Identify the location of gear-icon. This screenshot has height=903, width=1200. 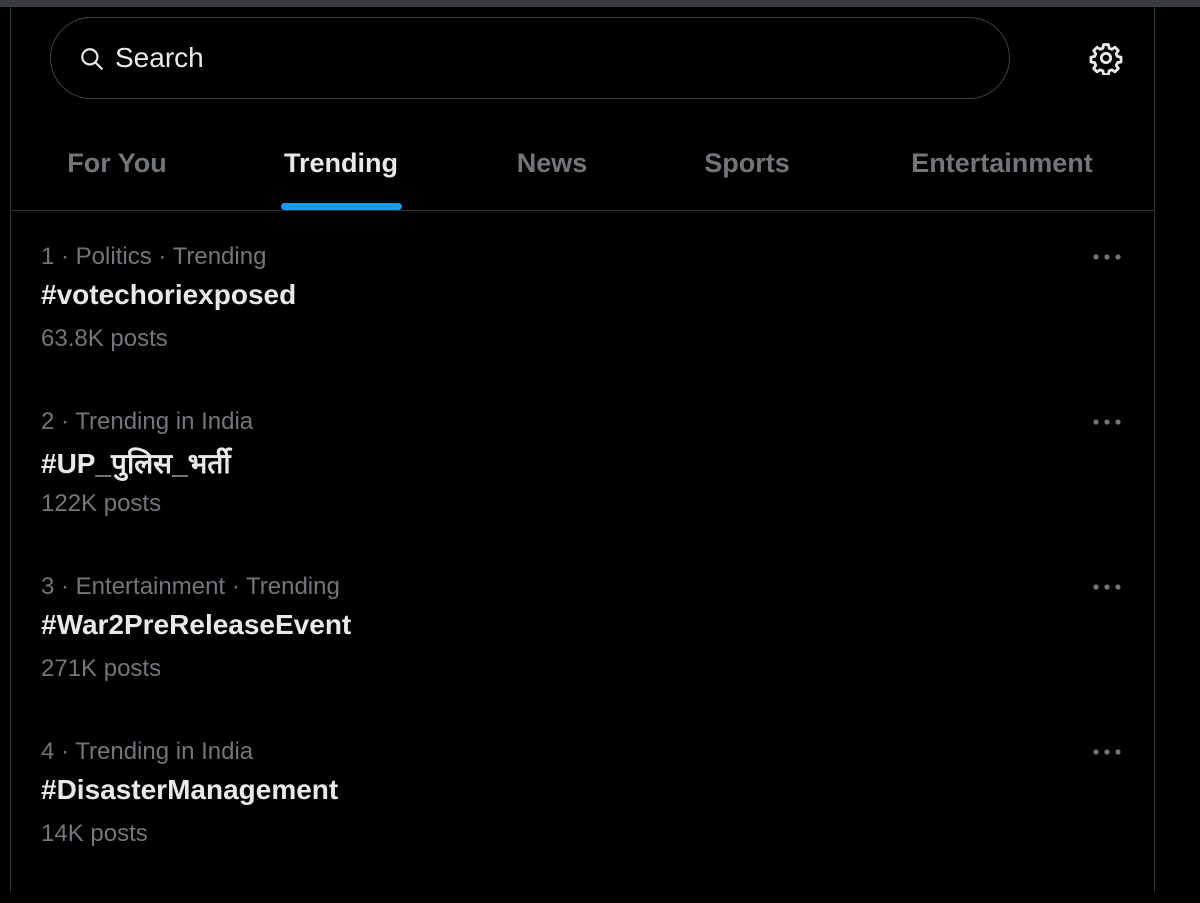
(1106, 58).